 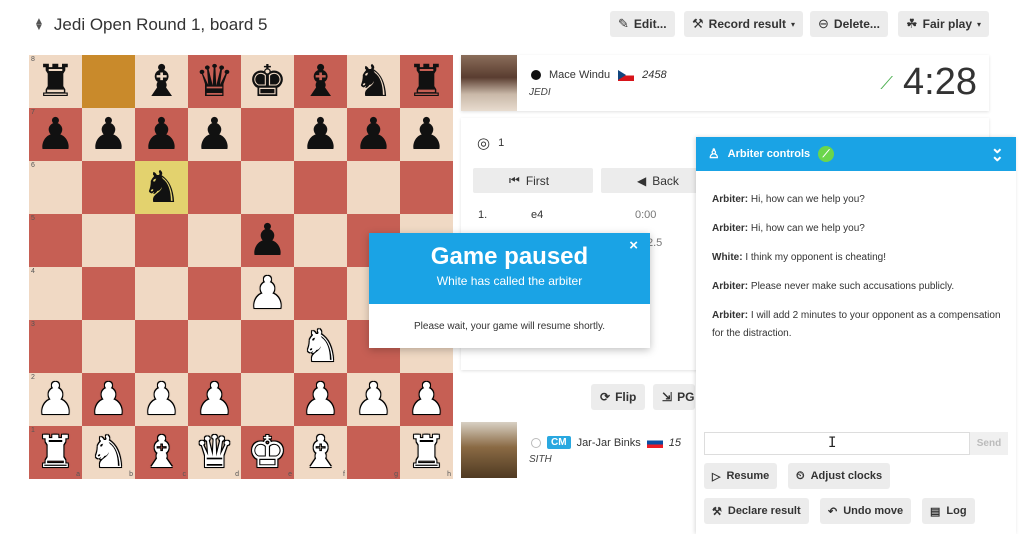 What do you see at coordinates (373, 187) in the screenshot?
I see `square-g6` at bounding box center [373, 187].